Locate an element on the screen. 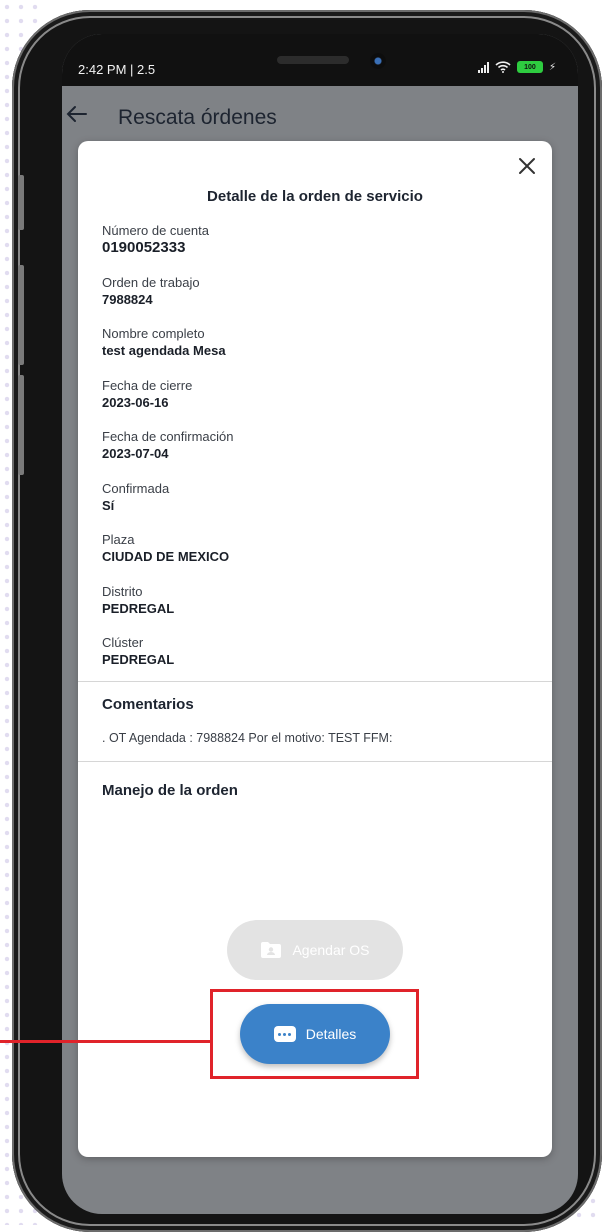 Image resolution: width=609 pixels, height=1232 pixels. field-plaza: Plaza CIUDAD DE MEXICO is located at coordinates (168, 557).